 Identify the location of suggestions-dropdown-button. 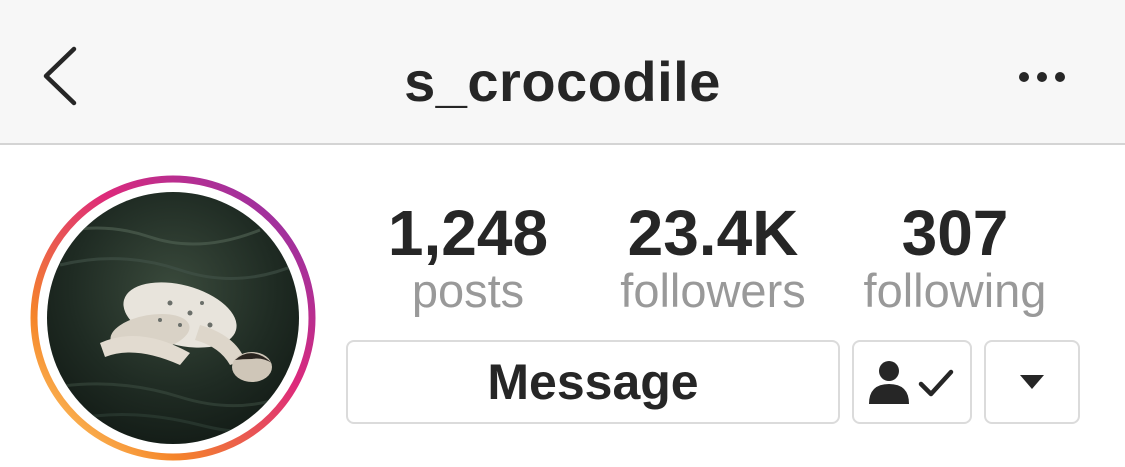
(1032, 382).